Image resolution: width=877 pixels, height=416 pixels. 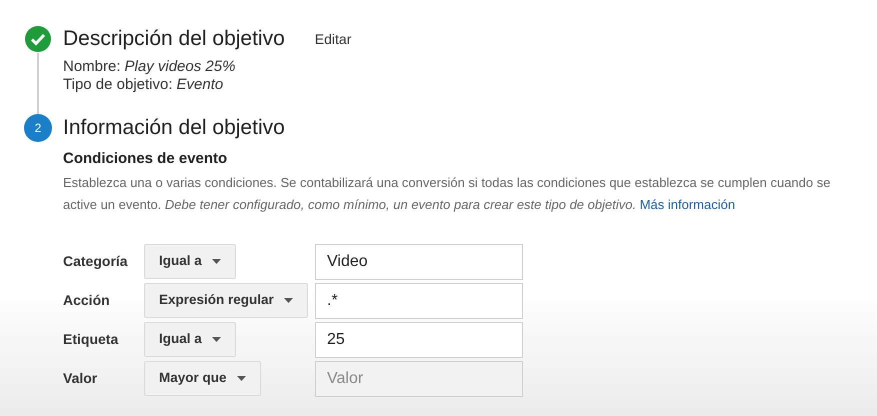 I want to click on operator-dropdown: Mayor que, so click(x=202, y=378).